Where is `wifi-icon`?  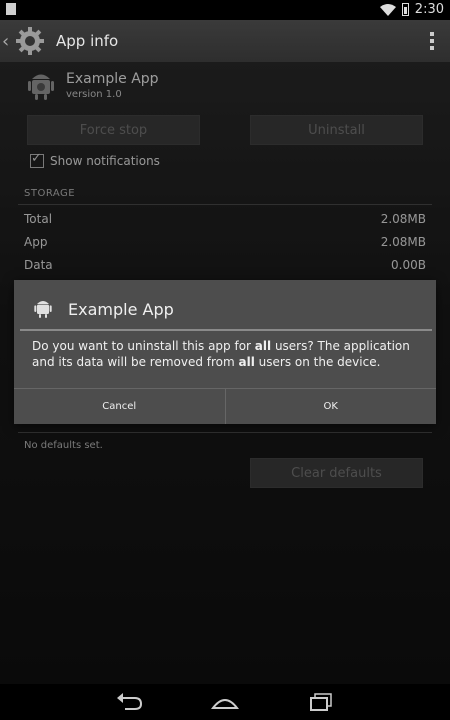 wifi-icon is located at coordinates (387, 9).